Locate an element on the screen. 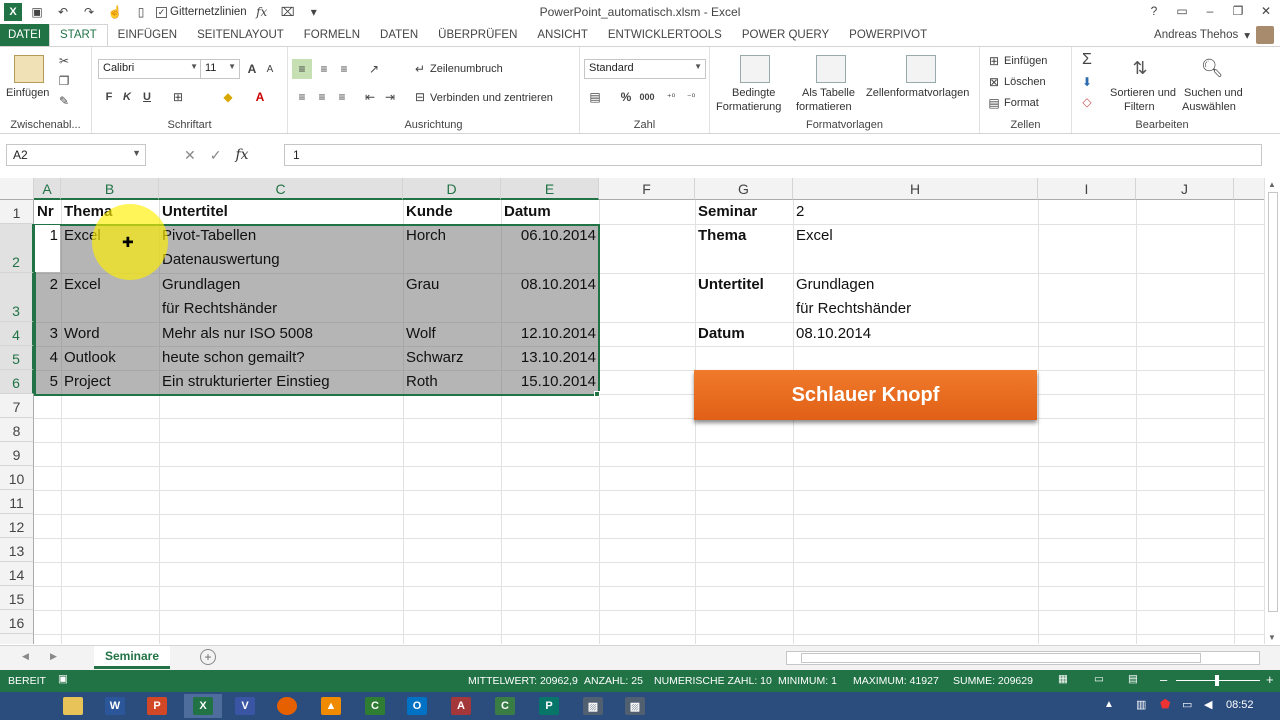 This screenshot has height=720, width=1280. touch-mode-icon: ☝ is located at coordinates (115, 12).